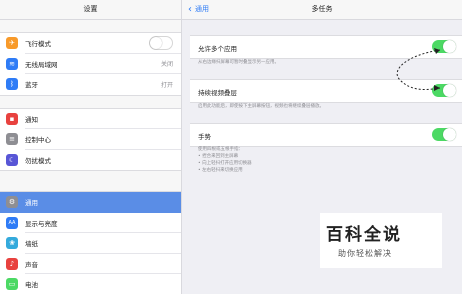 Image resolution: width=462 pixels, height=294 pixels. Describe the element at coordinates (38, 44) in the screenshot. I see `sidebar-item-label: 飞行模式` at that location.